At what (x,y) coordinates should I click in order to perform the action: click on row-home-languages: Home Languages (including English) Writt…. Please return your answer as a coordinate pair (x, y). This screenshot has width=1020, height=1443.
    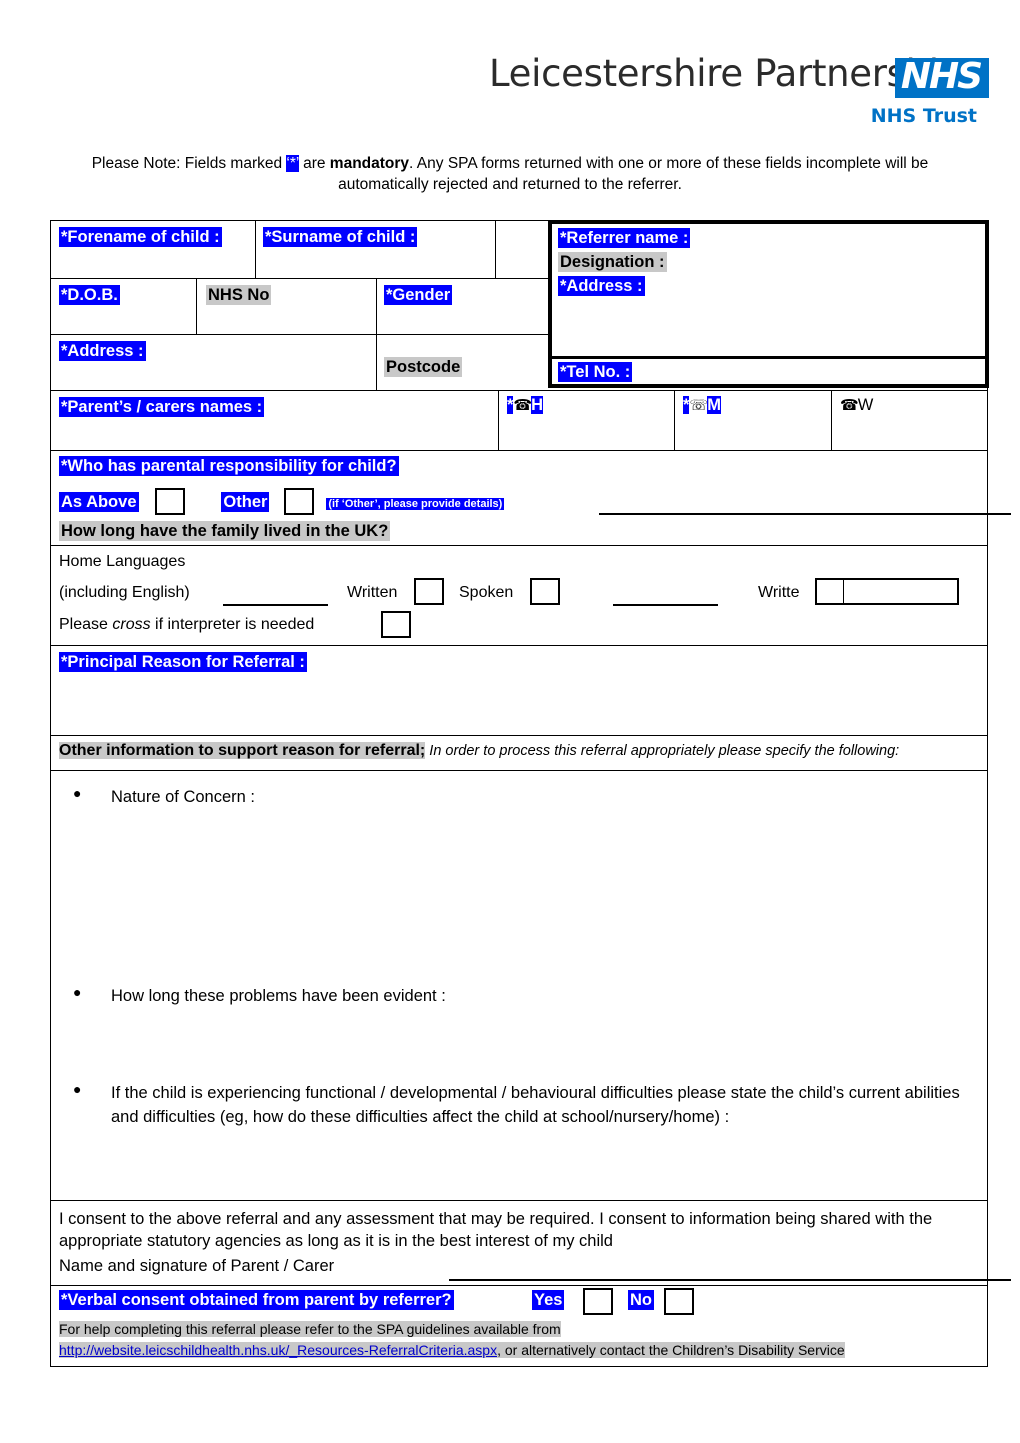
    Looking at the image, I should click on (519, 596).